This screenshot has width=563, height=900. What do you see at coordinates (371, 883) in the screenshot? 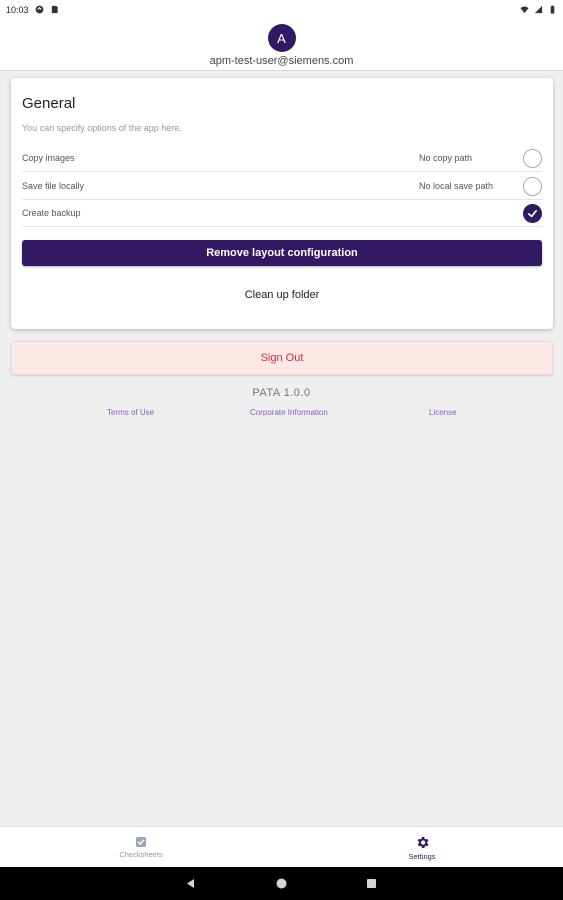
I see `recents-icon` at bounding box center [371, 883].